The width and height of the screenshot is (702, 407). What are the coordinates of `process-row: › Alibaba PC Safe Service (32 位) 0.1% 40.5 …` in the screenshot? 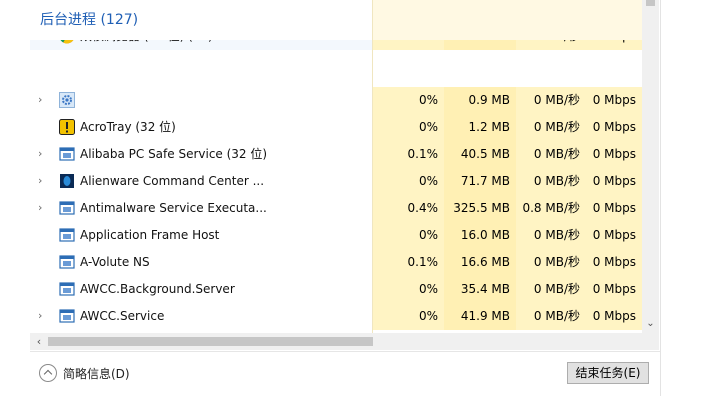 It's located at (336, 154).